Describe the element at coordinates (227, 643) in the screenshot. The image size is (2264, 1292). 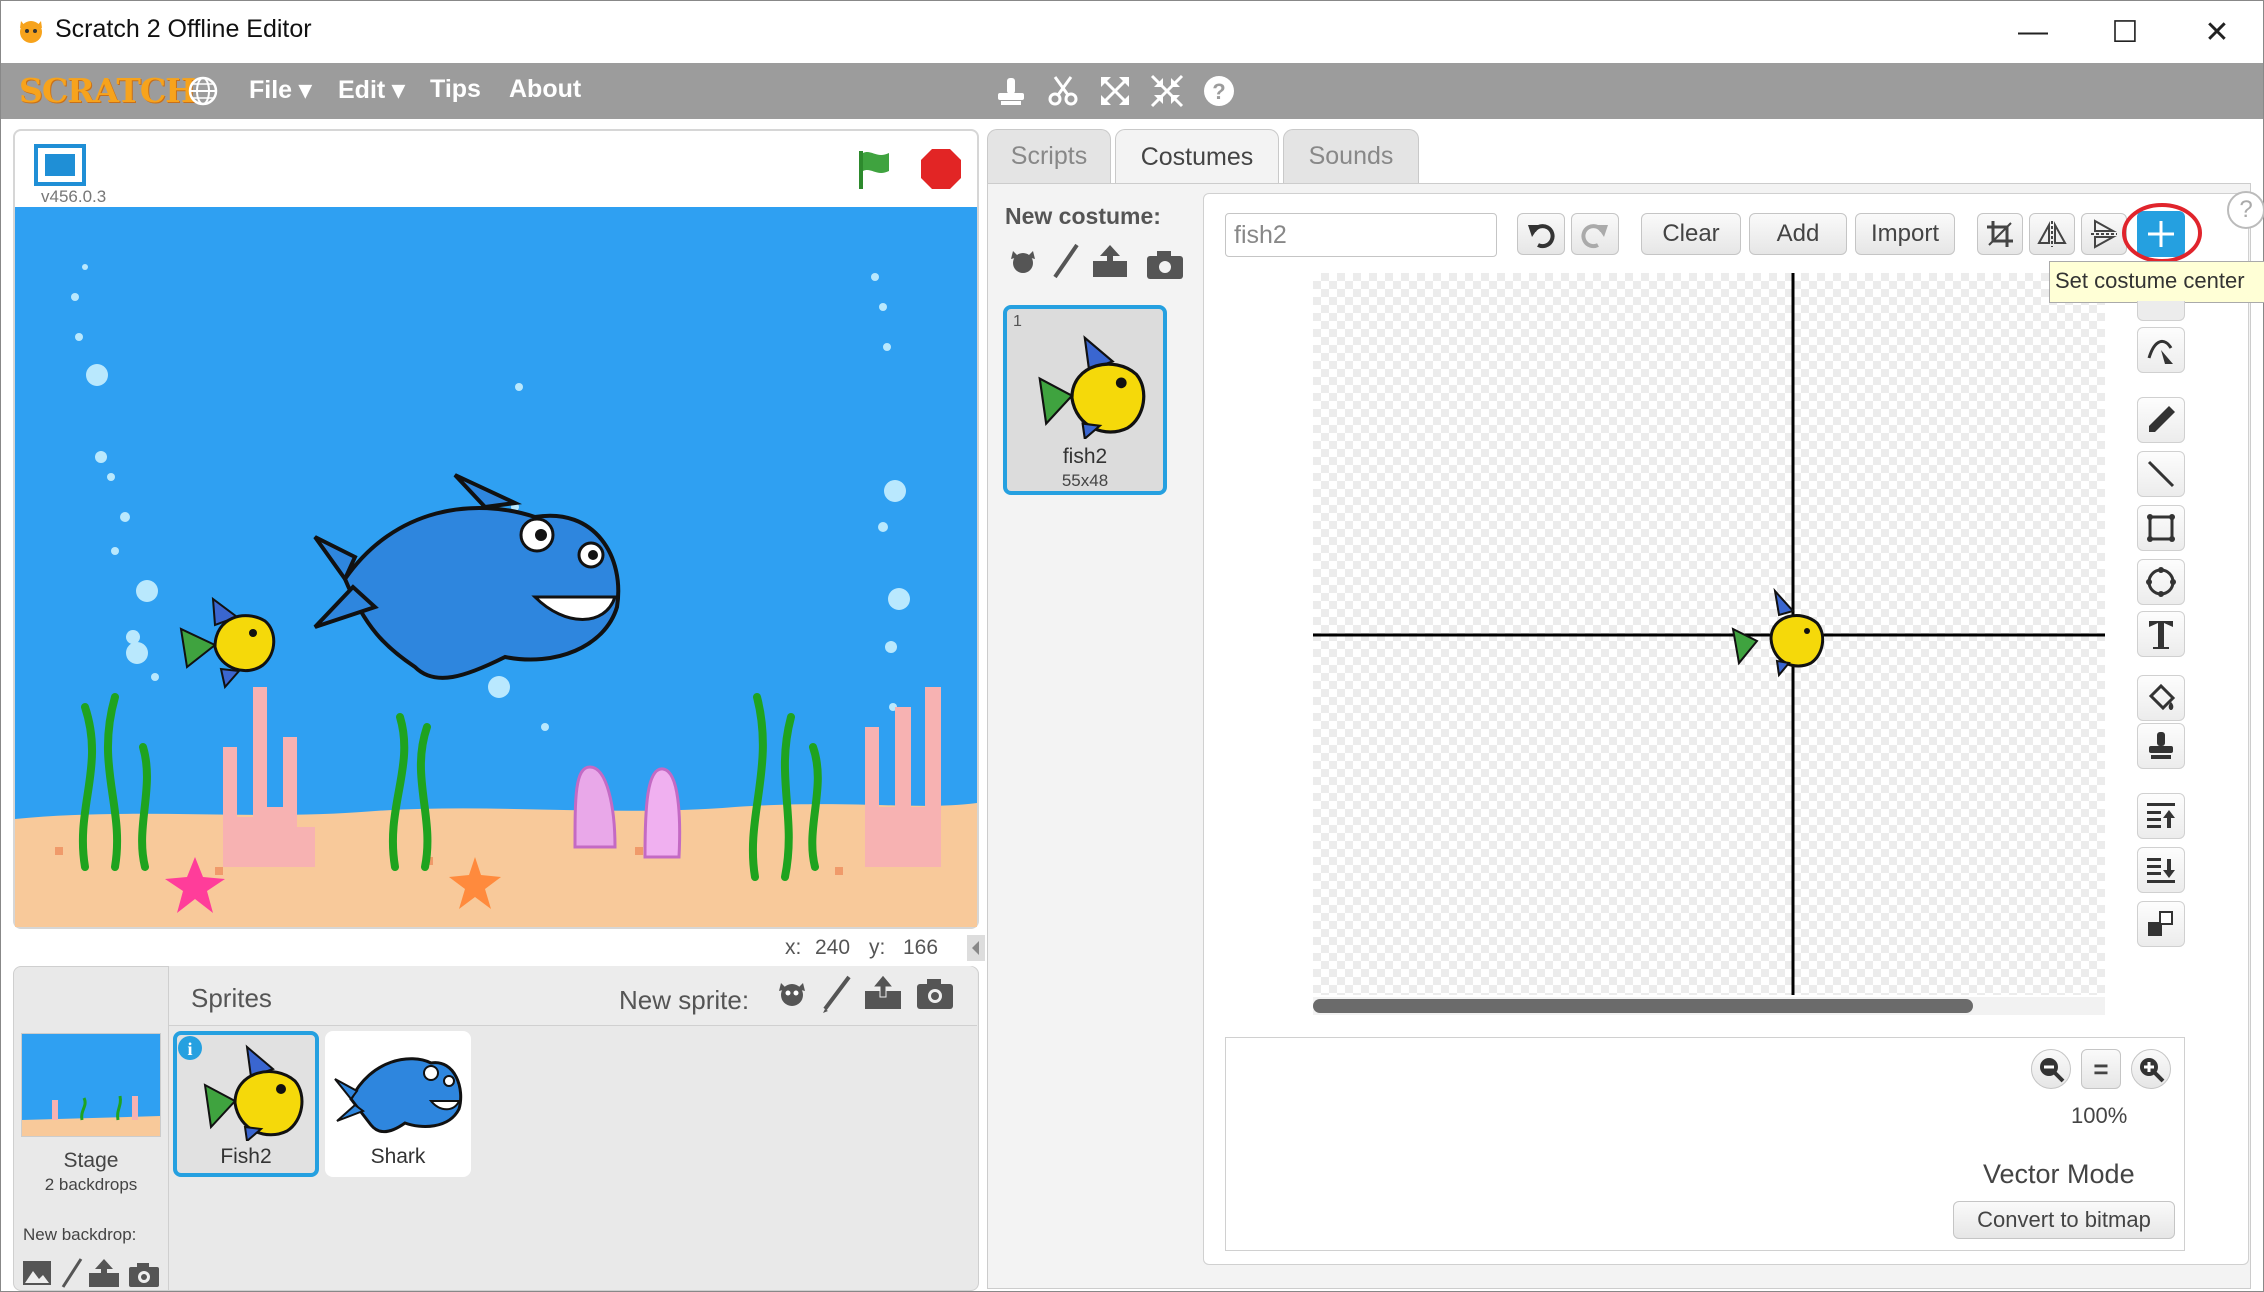
I see `fish-sprite-on-stage` at that location.